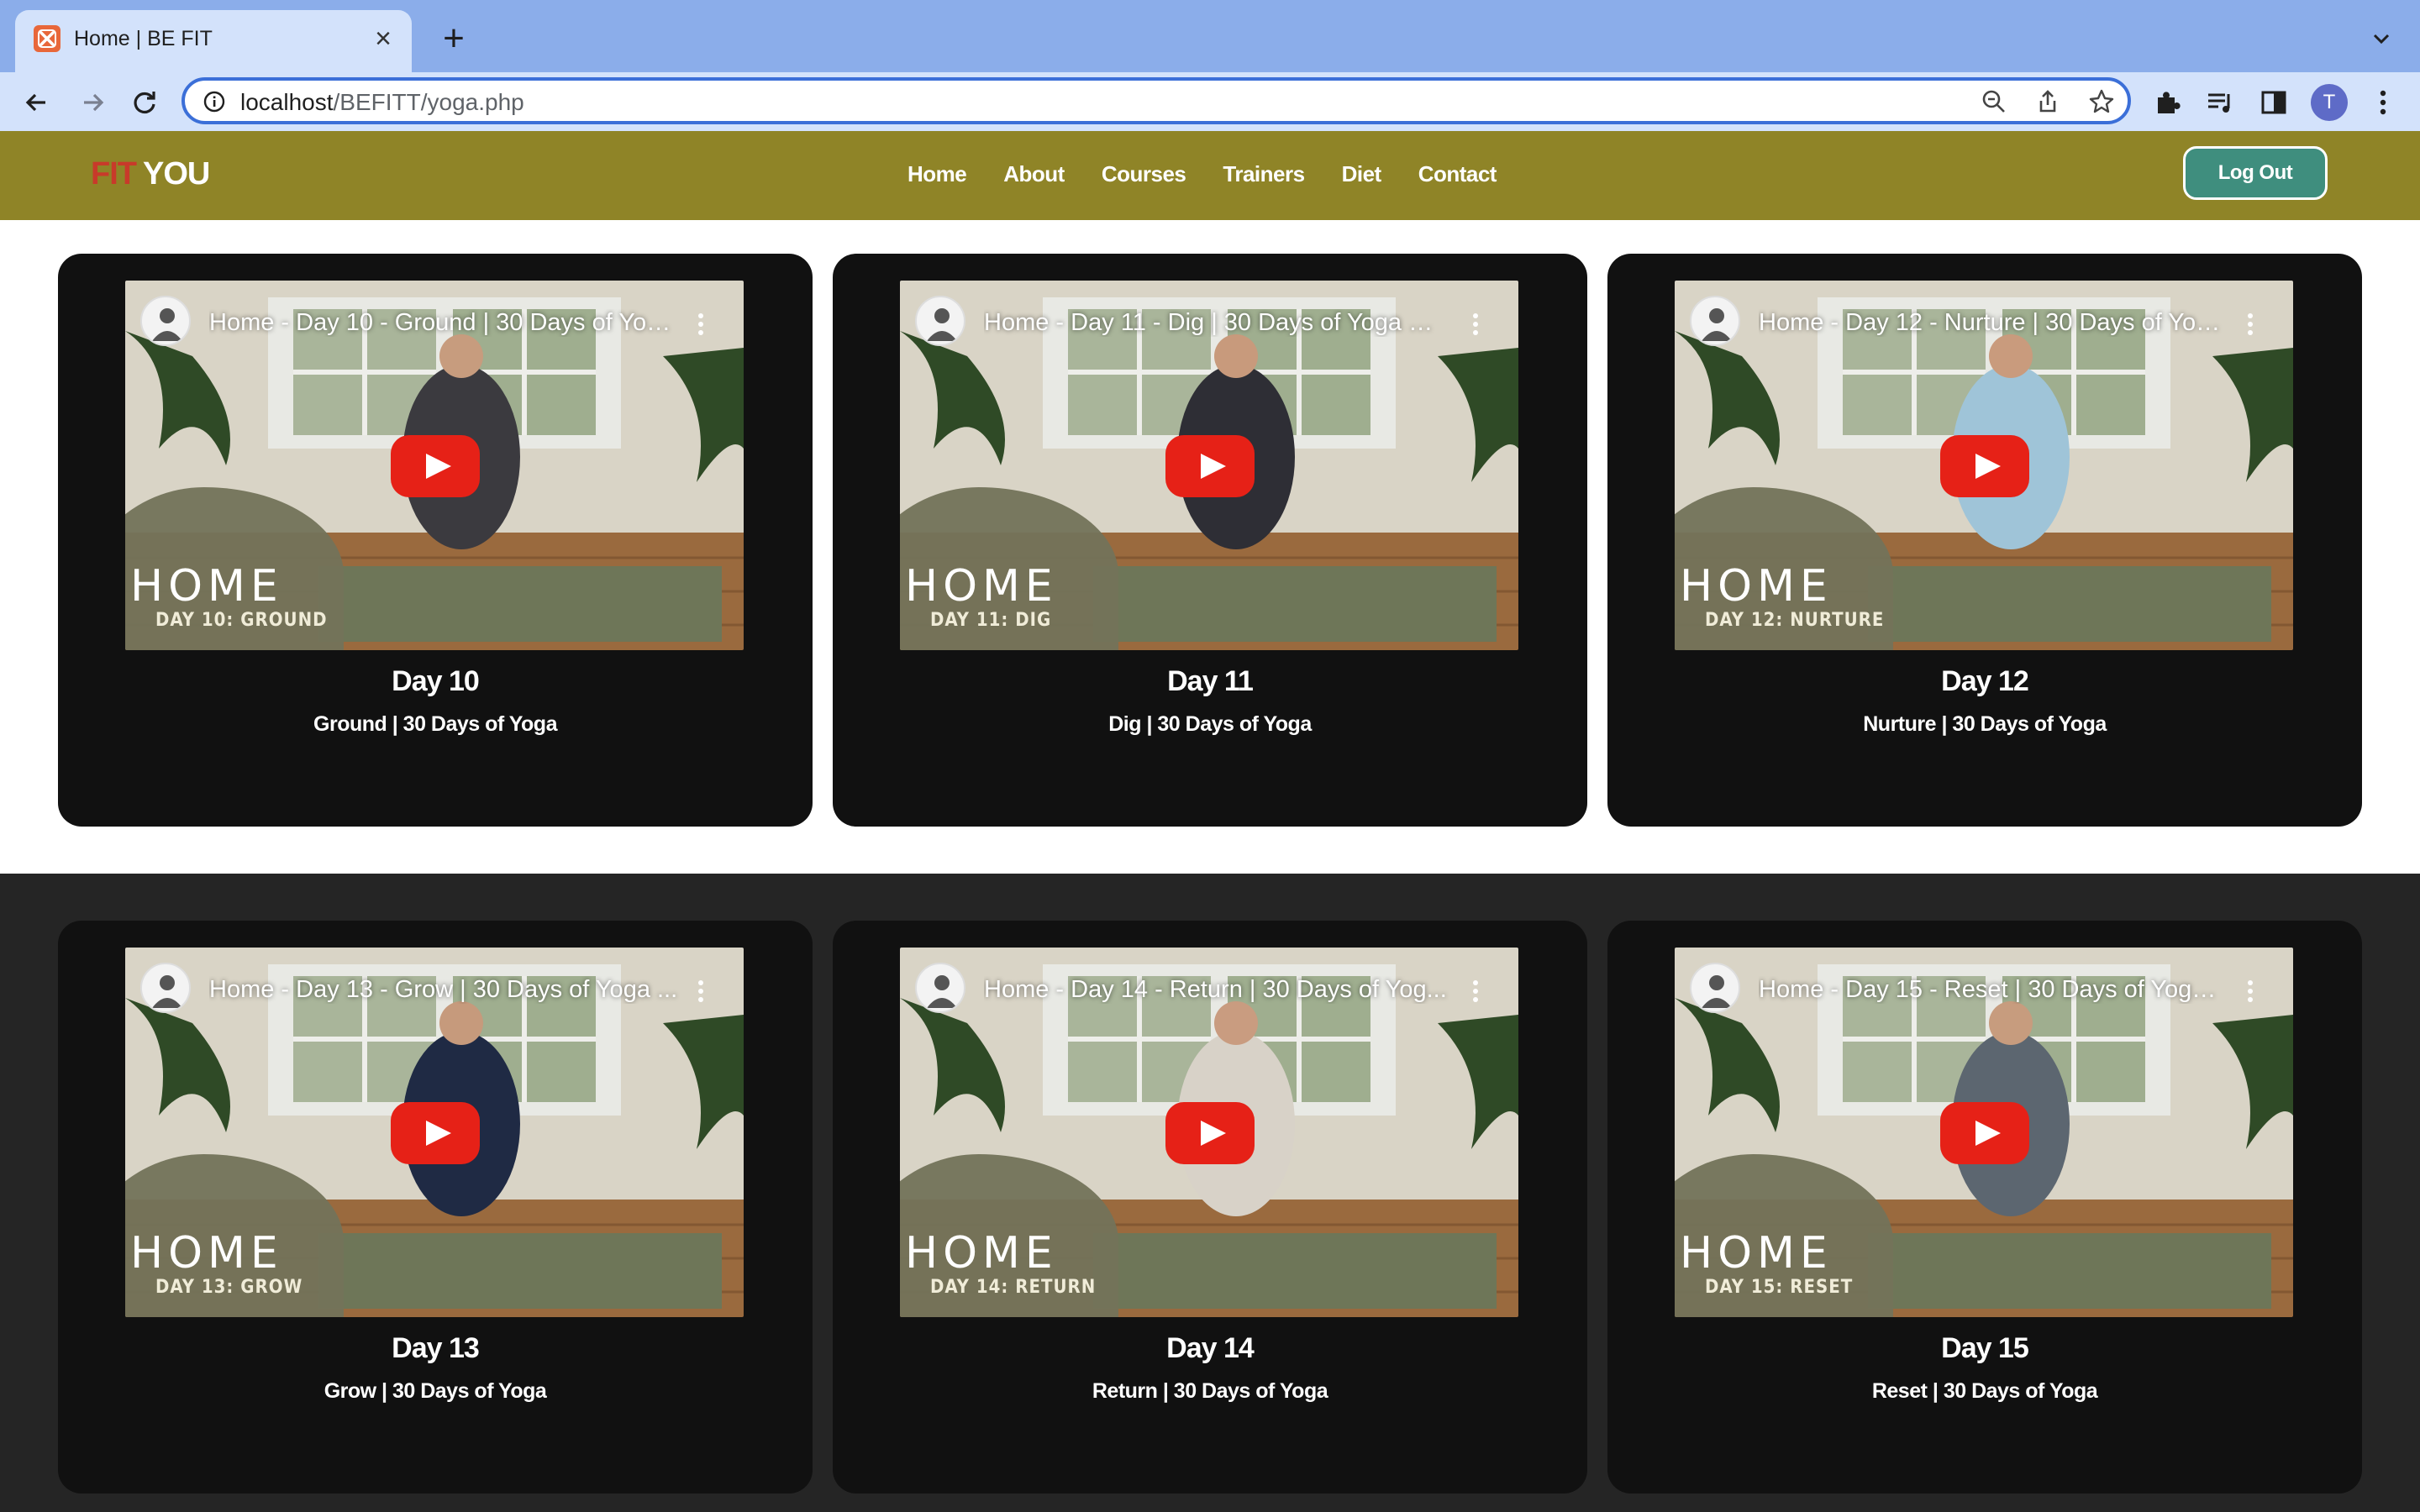 The width and height of the screenshot is (2420, 1512). Describe the element at coordinates (229, 1287) in the screenshot. I see `overlay-day-text: DAY 13: GROW` at that location.